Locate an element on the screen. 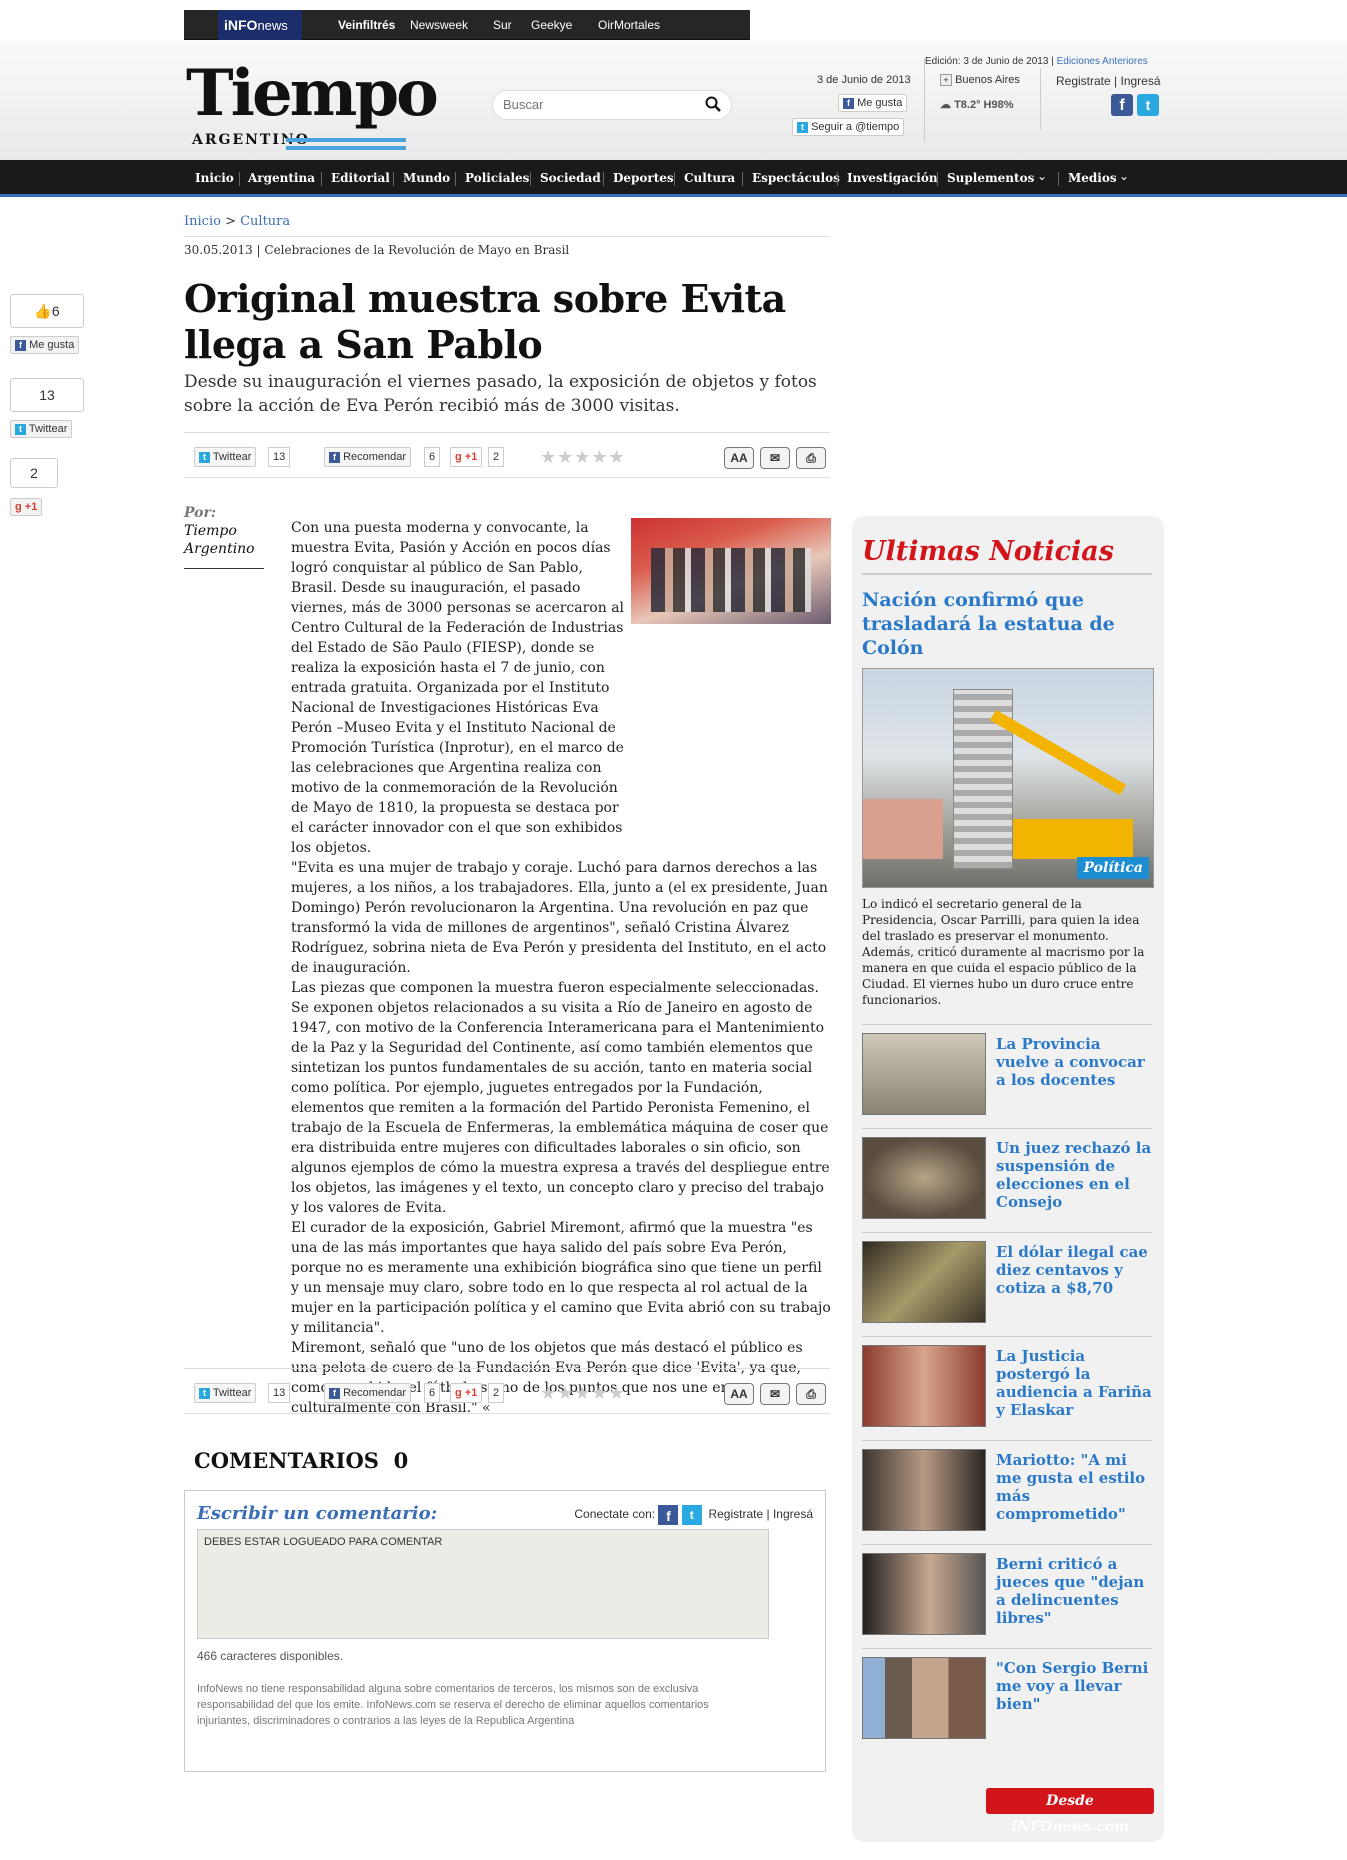 The height and width of the screenshot is (1860, 1347). infonews-badge: Desde INFOnews.com is located at coordinates (1070, 1811).